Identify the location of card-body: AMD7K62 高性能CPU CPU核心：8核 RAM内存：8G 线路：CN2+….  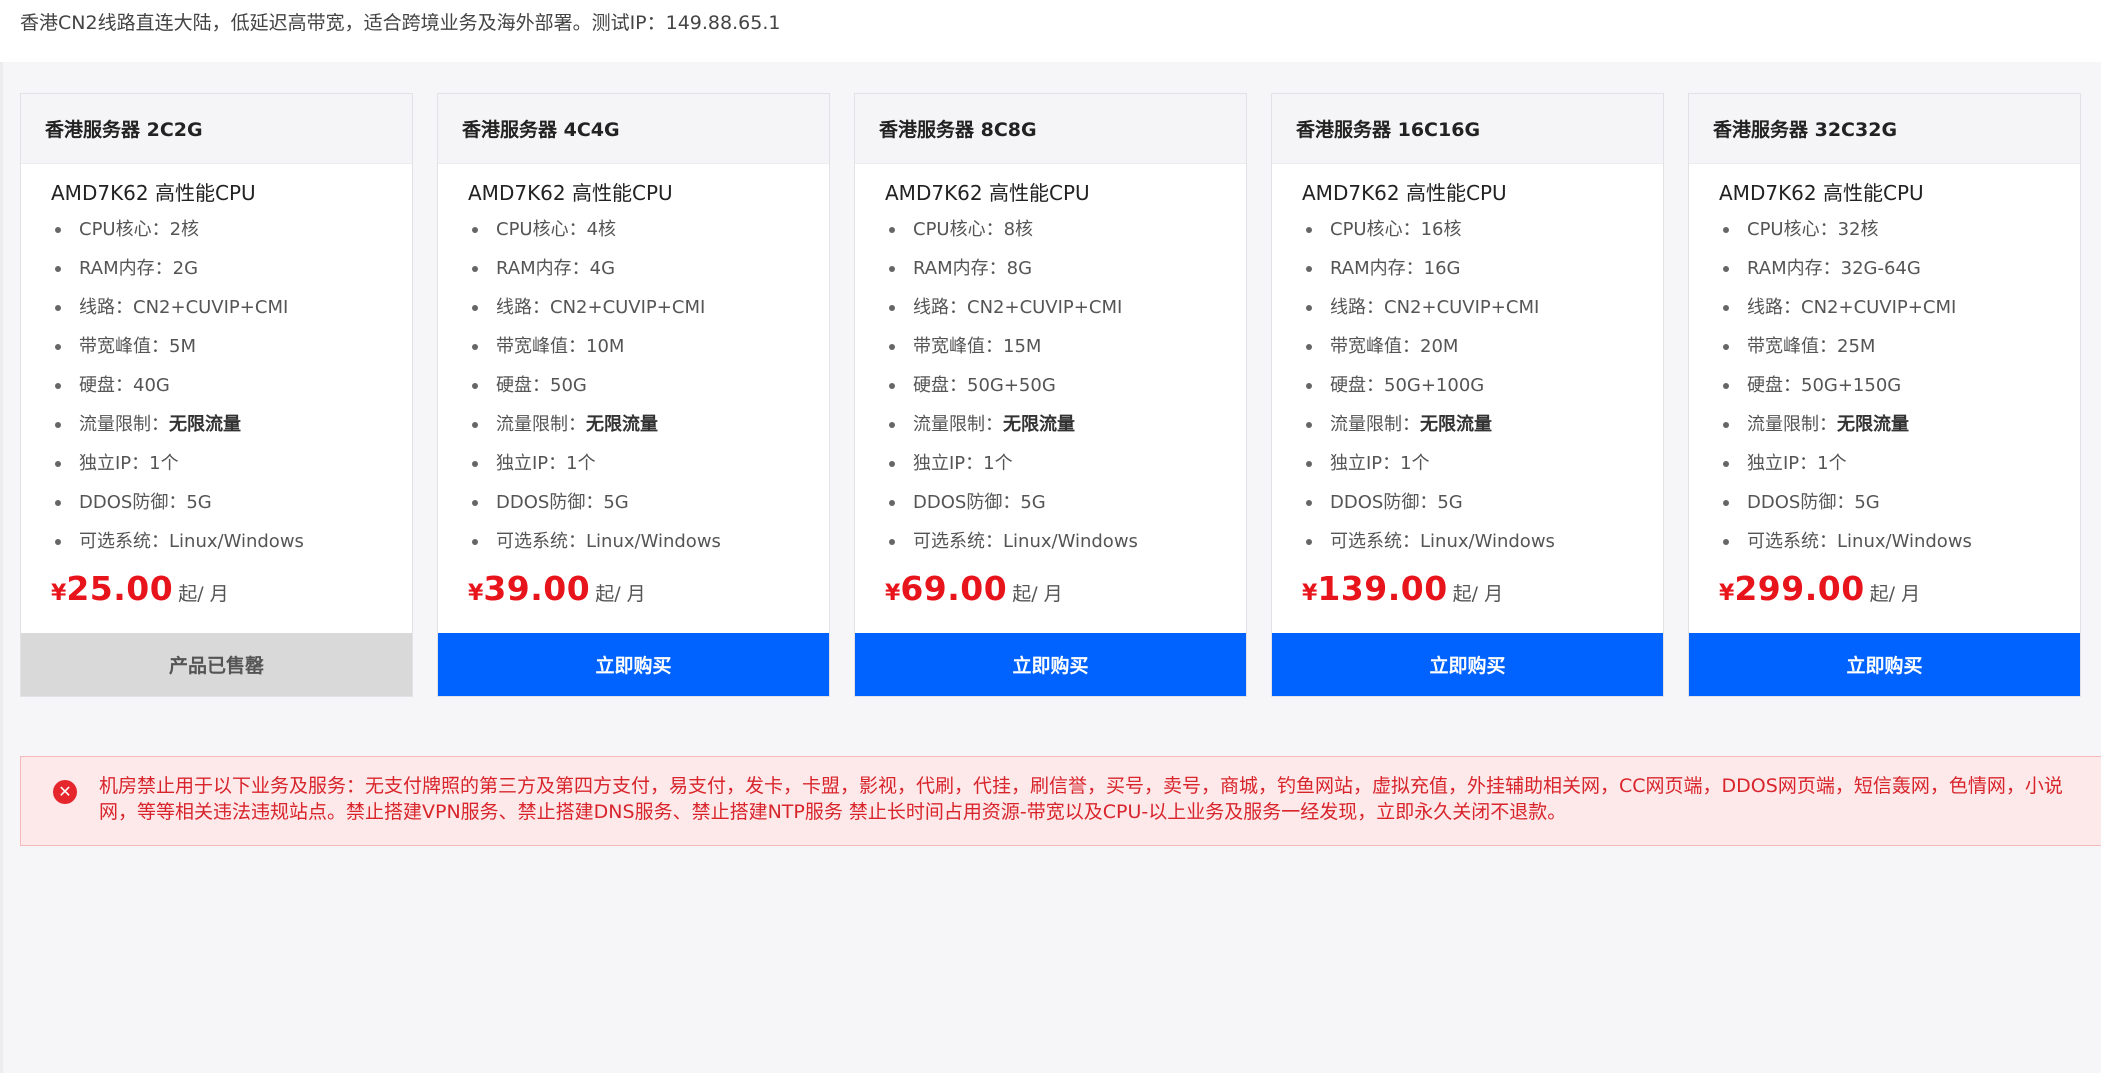
(1050, 390).